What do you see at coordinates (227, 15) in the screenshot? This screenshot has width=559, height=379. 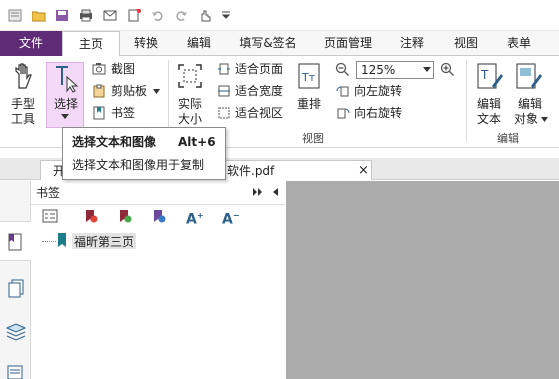 I see `customize-arrow-icon` at bounding box center [227, 15].